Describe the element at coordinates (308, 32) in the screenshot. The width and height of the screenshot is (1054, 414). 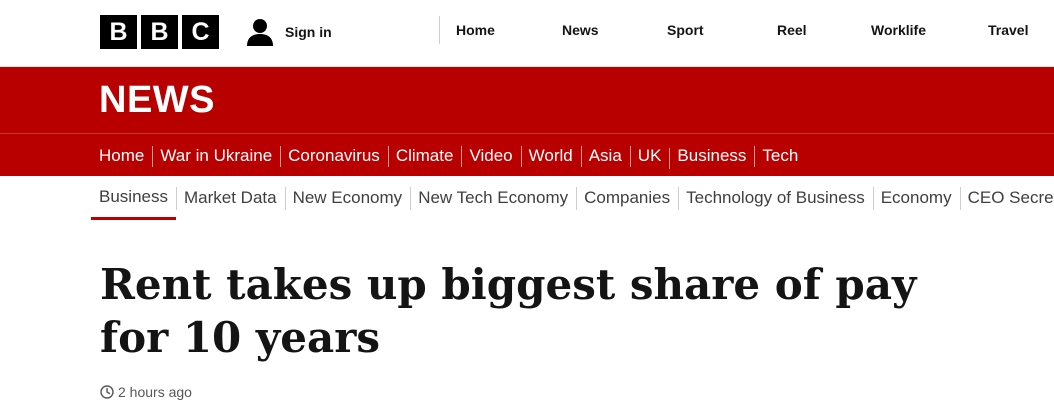
I see `signin-label: Sign in` at that location.